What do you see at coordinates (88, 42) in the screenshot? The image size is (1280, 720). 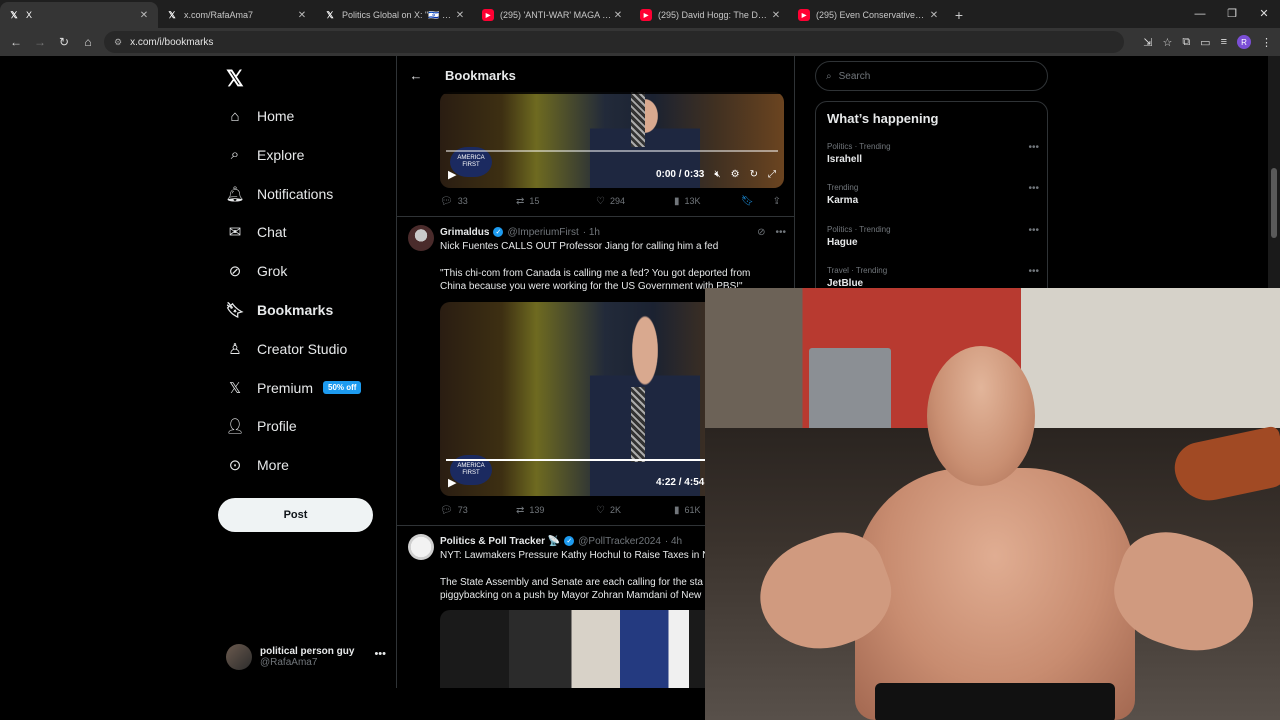 I see `home-browser-icon: ⌂` at bounding box center [88, 42].